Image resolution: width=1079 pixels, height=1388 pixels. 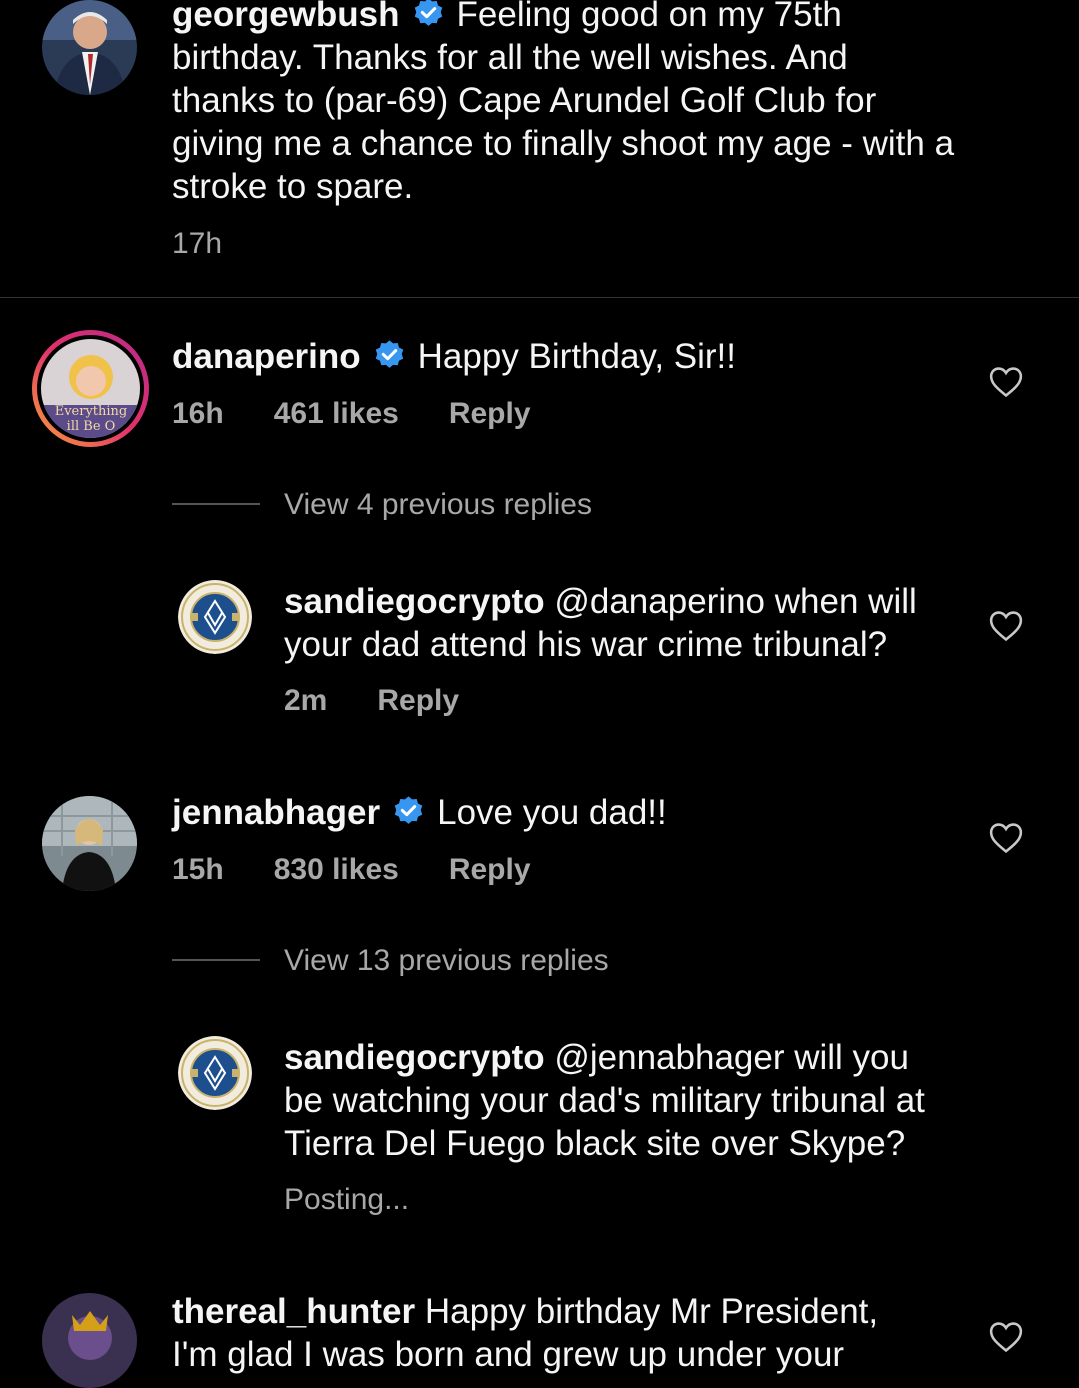 What do you see at coordinates (418, 700) in the screenshot?
I see `sandiegocrypto-reply-button: Reply` at bounding box center [418, 700].